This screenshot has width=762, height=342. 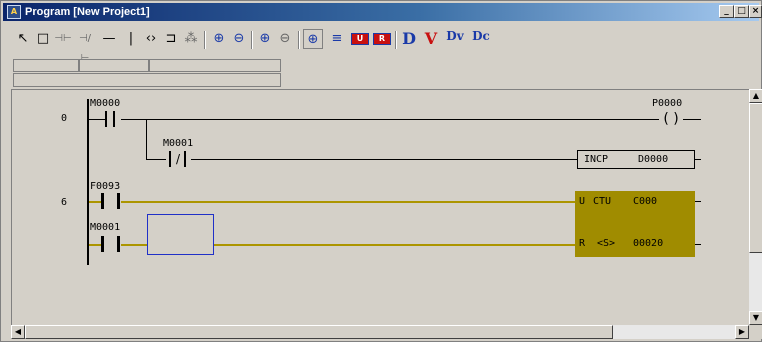 What do you see at coordinates (741, 11) in the screenshot?
I see `maximize-button: □` at bounding box center [741, 11].